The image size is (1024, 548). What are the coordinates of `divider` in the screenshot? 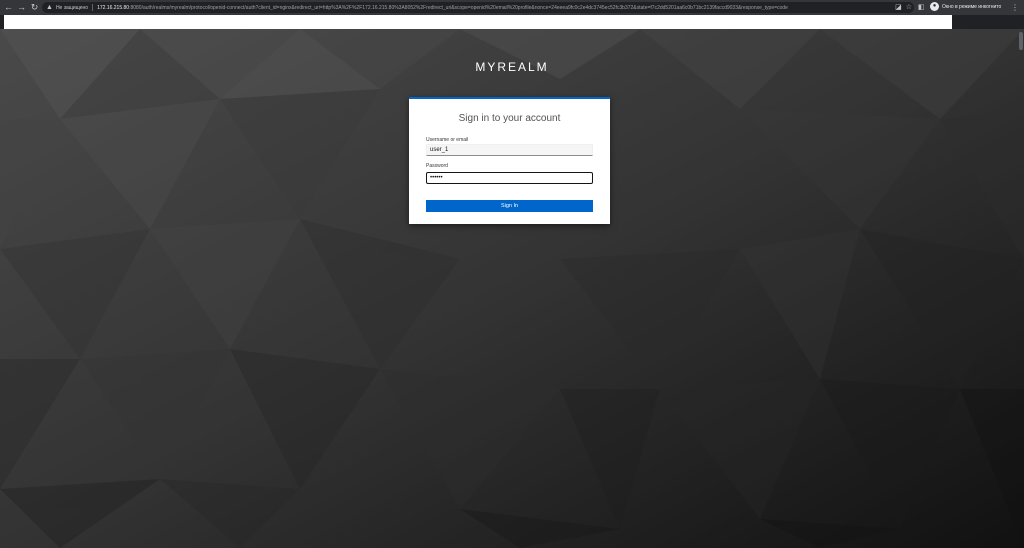 It's located at (93, 7).